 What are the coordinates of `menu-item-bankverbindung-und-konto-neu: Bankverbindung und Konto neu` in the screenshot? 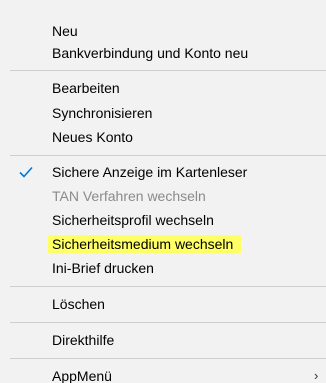 It's located at (163, 53).